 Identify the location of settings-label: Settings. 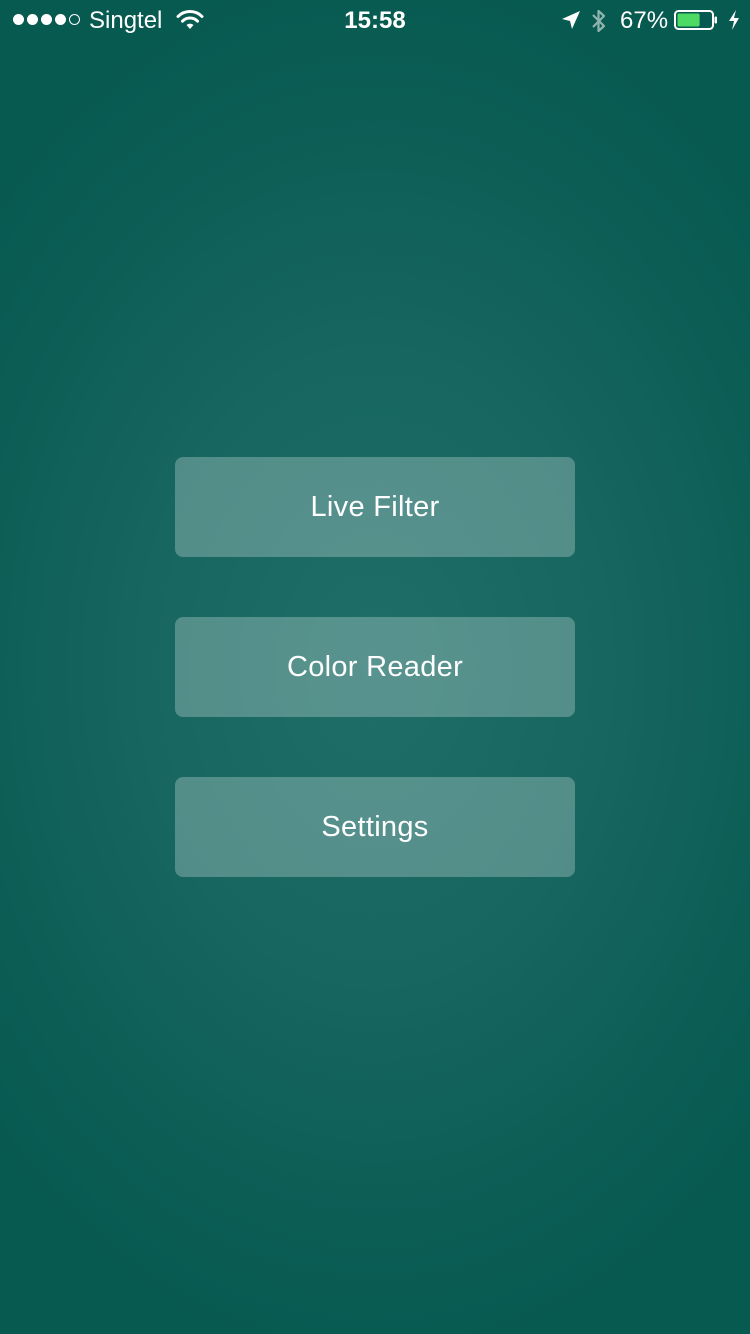
(375, 826).